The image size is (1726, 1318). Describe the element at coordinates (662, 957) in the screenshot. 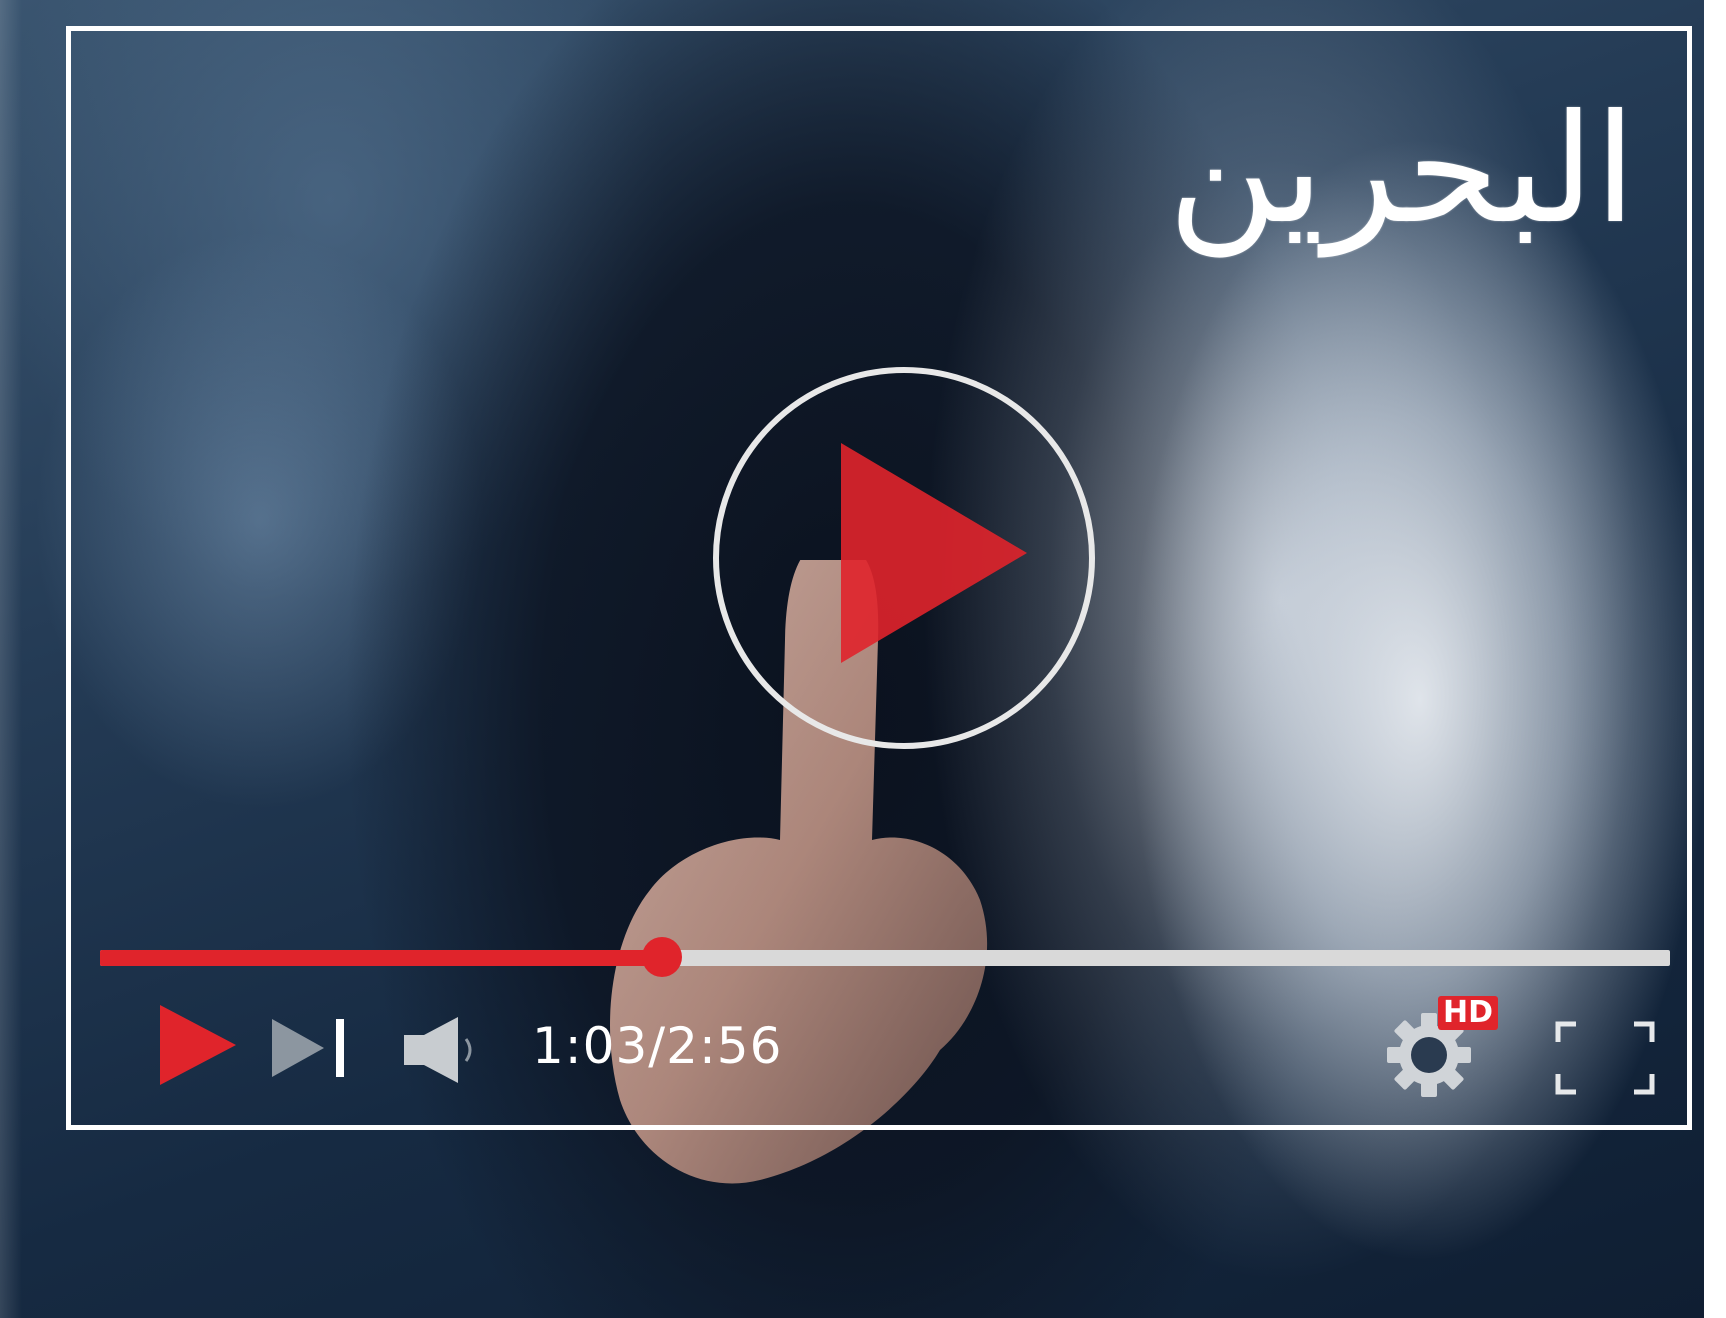

I see `progress-thumb` at that location.